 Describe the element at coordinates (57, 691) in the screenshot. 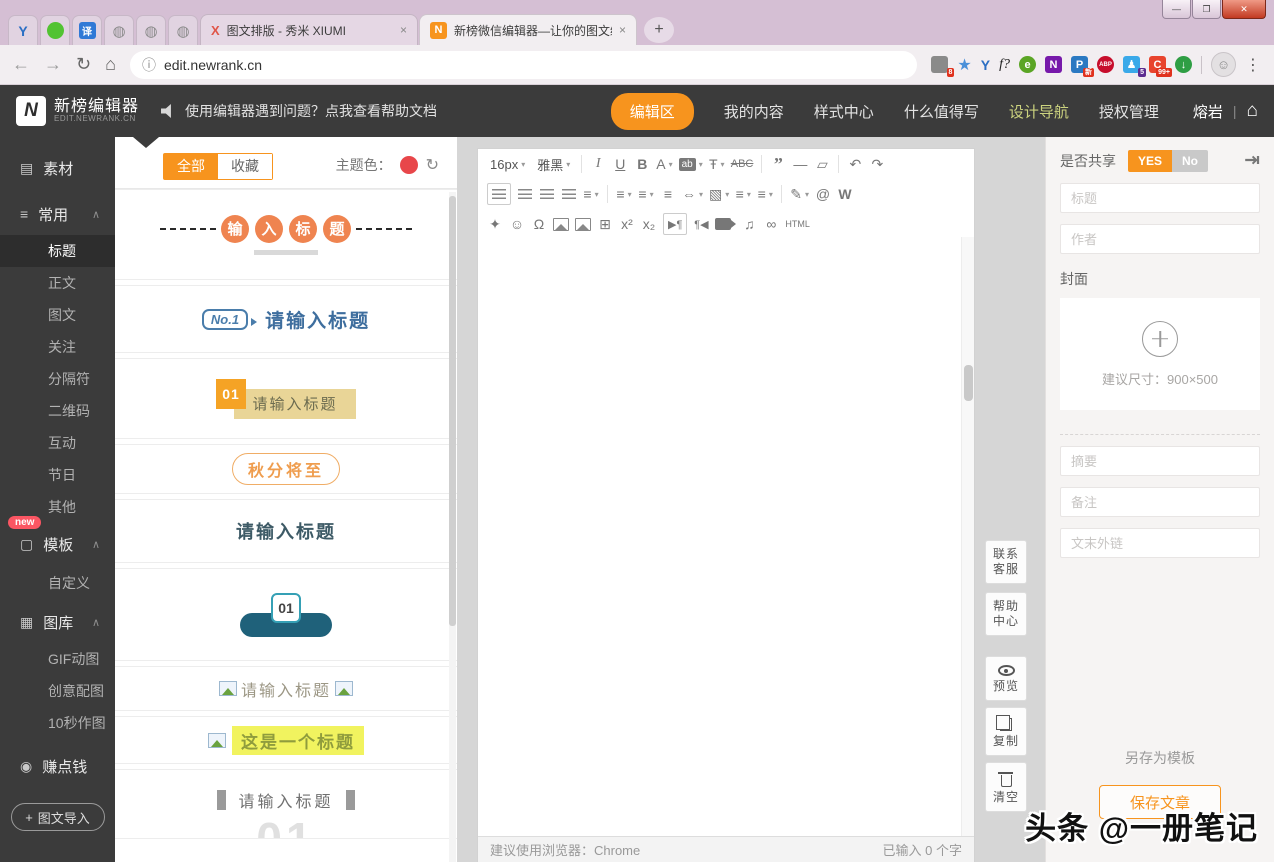

I see `sidebar-item-creative: 创意配图` at that location.